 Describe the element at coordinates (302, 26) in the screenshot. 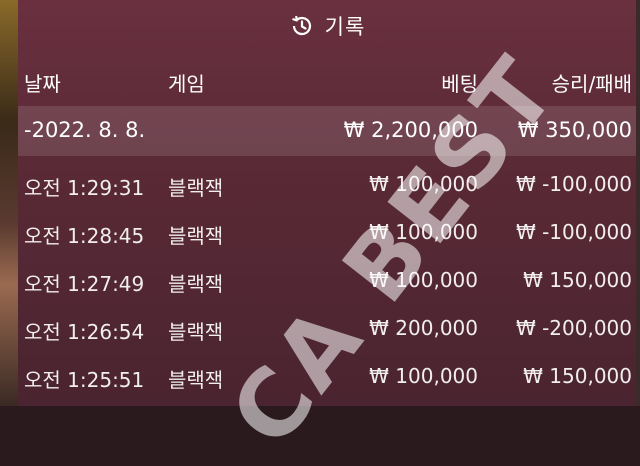

I see `history-icon` at that location.